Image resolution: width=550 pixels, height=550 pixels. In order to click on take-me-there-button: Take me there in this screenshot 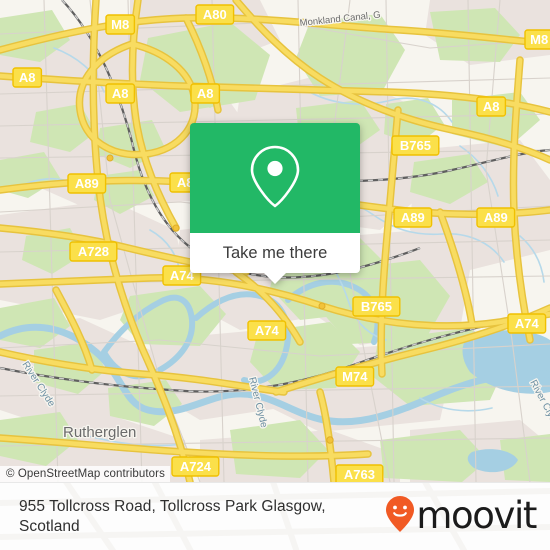, I will do `click(275, 253)`.